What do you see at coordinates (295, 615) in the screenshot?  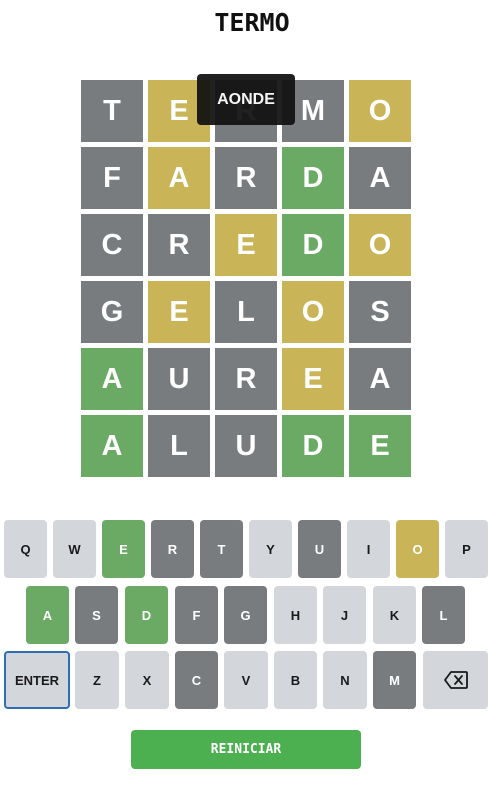 I see `key-h: H` at bounding box center [295, 615].